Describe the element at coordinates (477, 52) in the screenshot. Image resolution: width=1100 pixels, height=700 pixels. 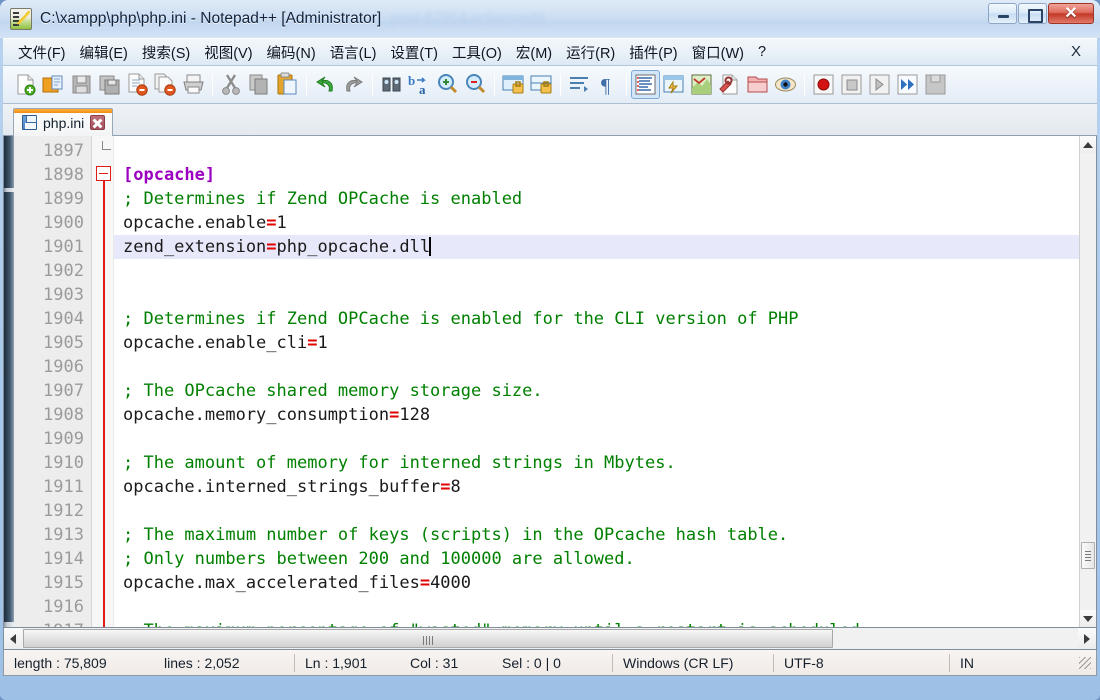
I see `menu-tools: 工具(O)` at that location.